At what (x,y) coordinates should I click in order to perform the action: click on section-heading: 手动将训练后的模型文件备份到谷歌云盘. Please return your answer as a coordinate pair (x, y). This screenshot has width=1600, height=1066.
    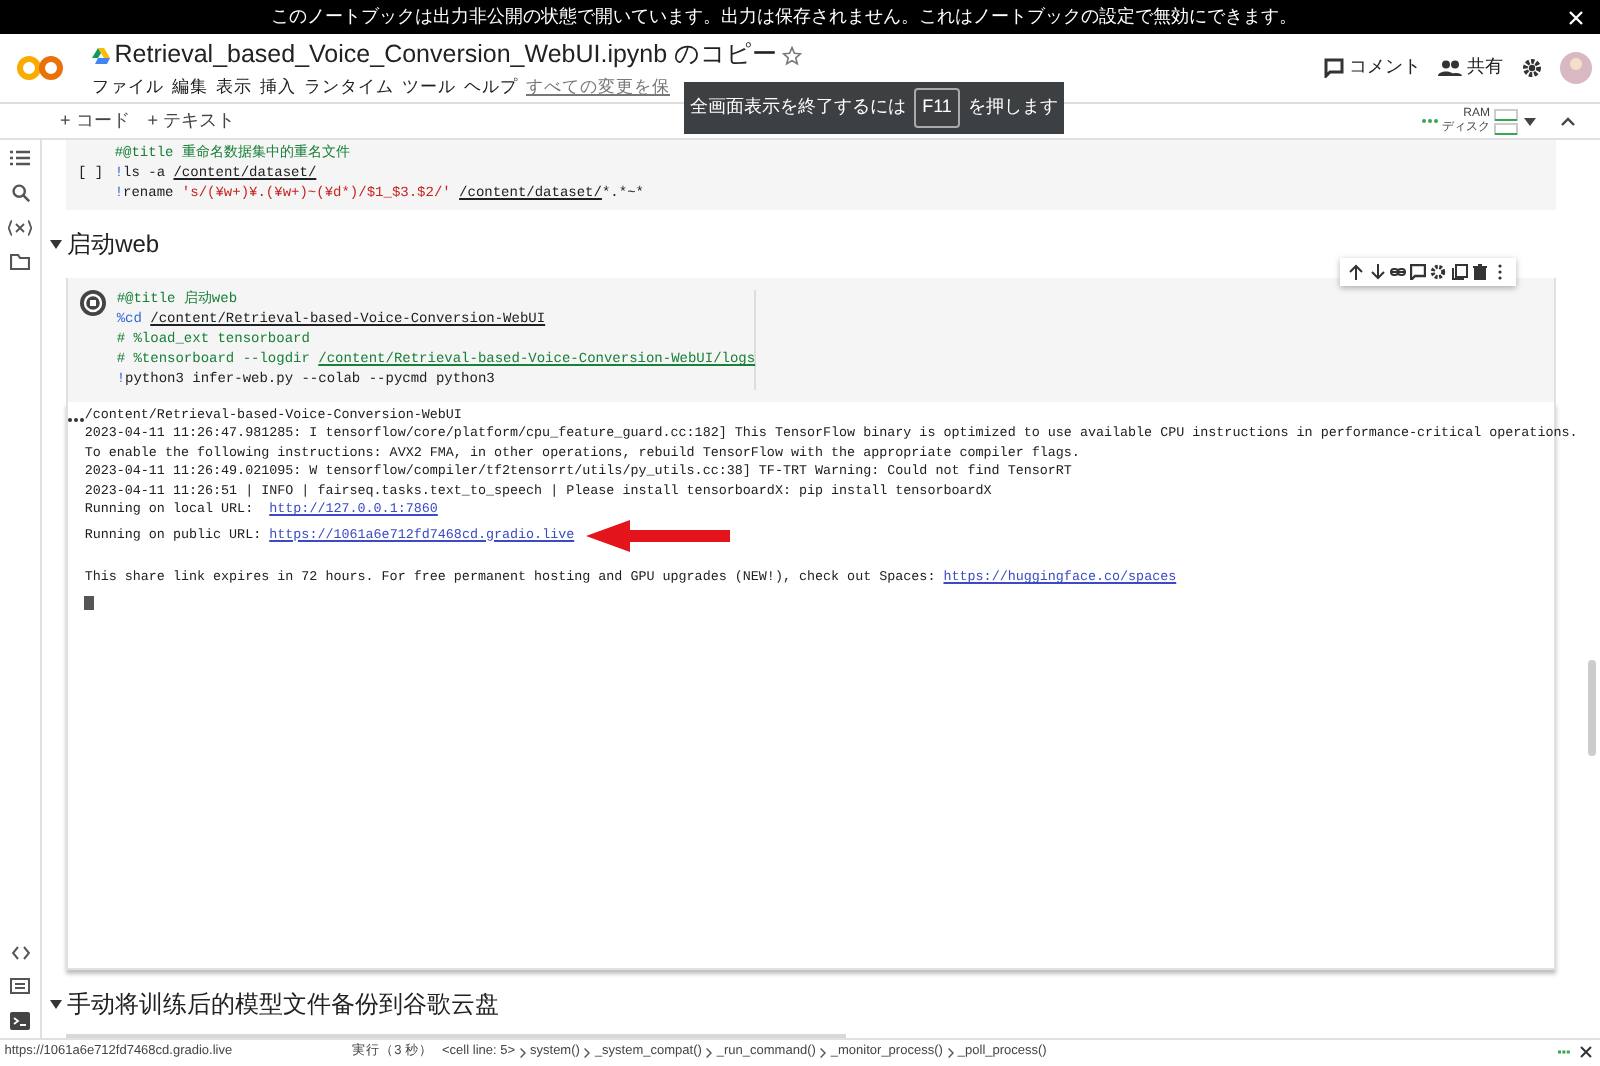
    Looking at the image, I should click on (283, 1005).